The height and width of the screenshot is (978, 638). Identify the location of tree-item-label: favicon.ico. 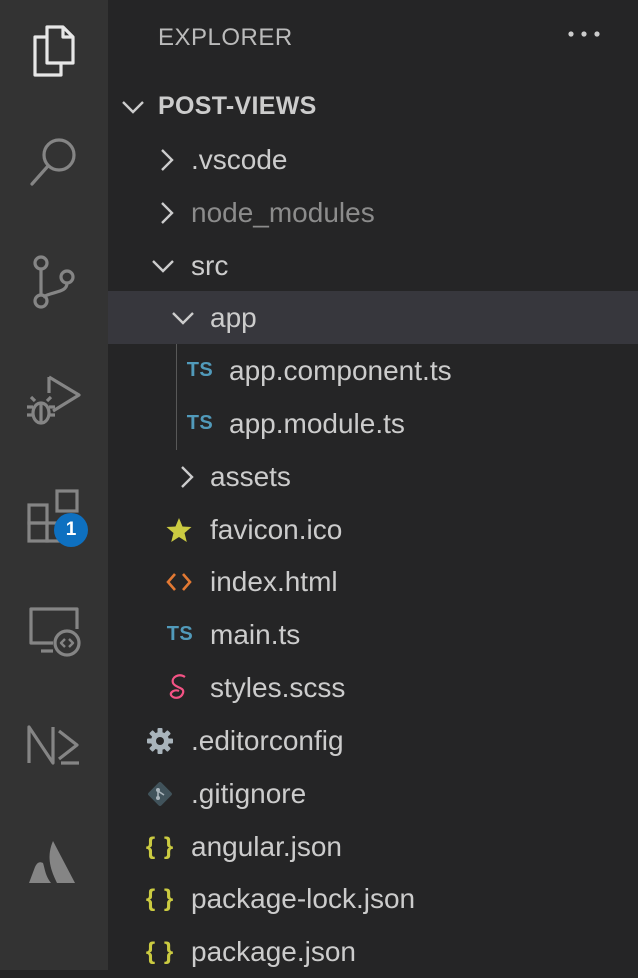
(276, 529).